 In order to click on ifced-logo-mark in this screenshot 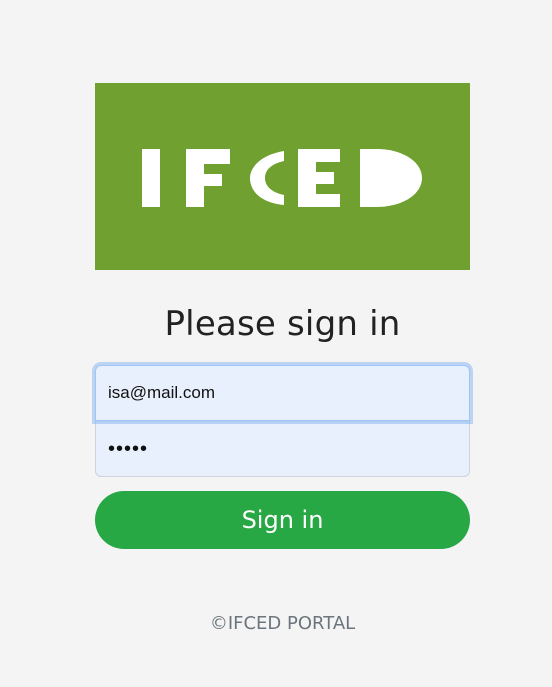, I will do `click(281, 177)`.